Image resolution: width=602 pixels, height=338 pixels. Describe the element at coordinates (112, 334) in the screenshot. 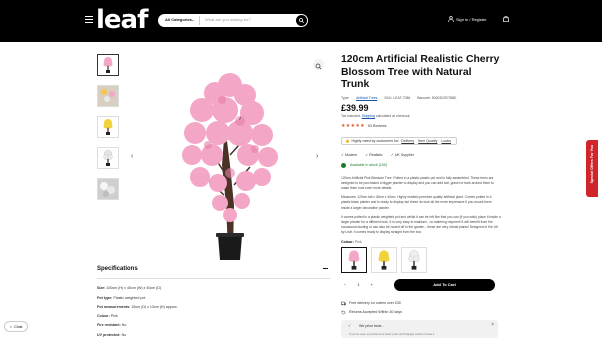

I see `spec-row: UV protected: No` at that location.